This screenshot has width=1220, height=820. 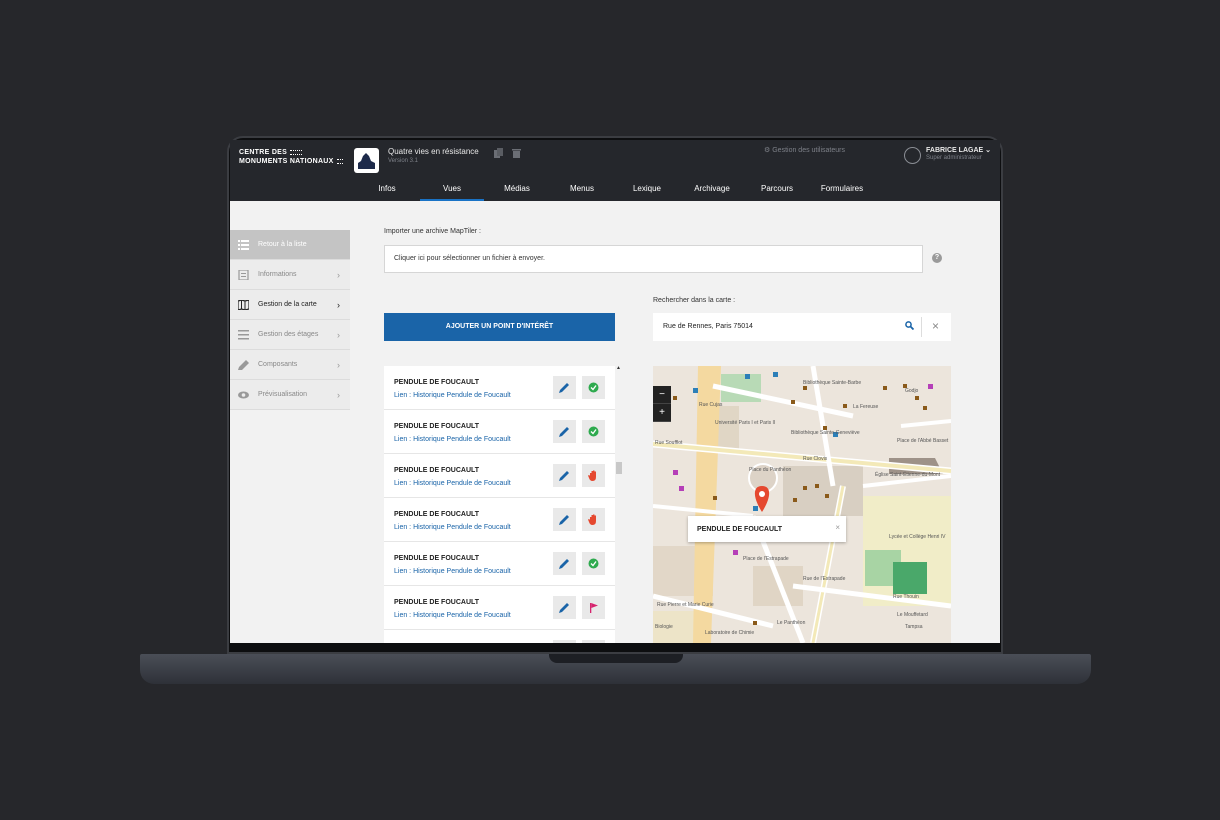 What do you see at coordinates (815, 459) in the screenshot?
I see `map-label: Rue Clovis` at bounding box center [815, 459].